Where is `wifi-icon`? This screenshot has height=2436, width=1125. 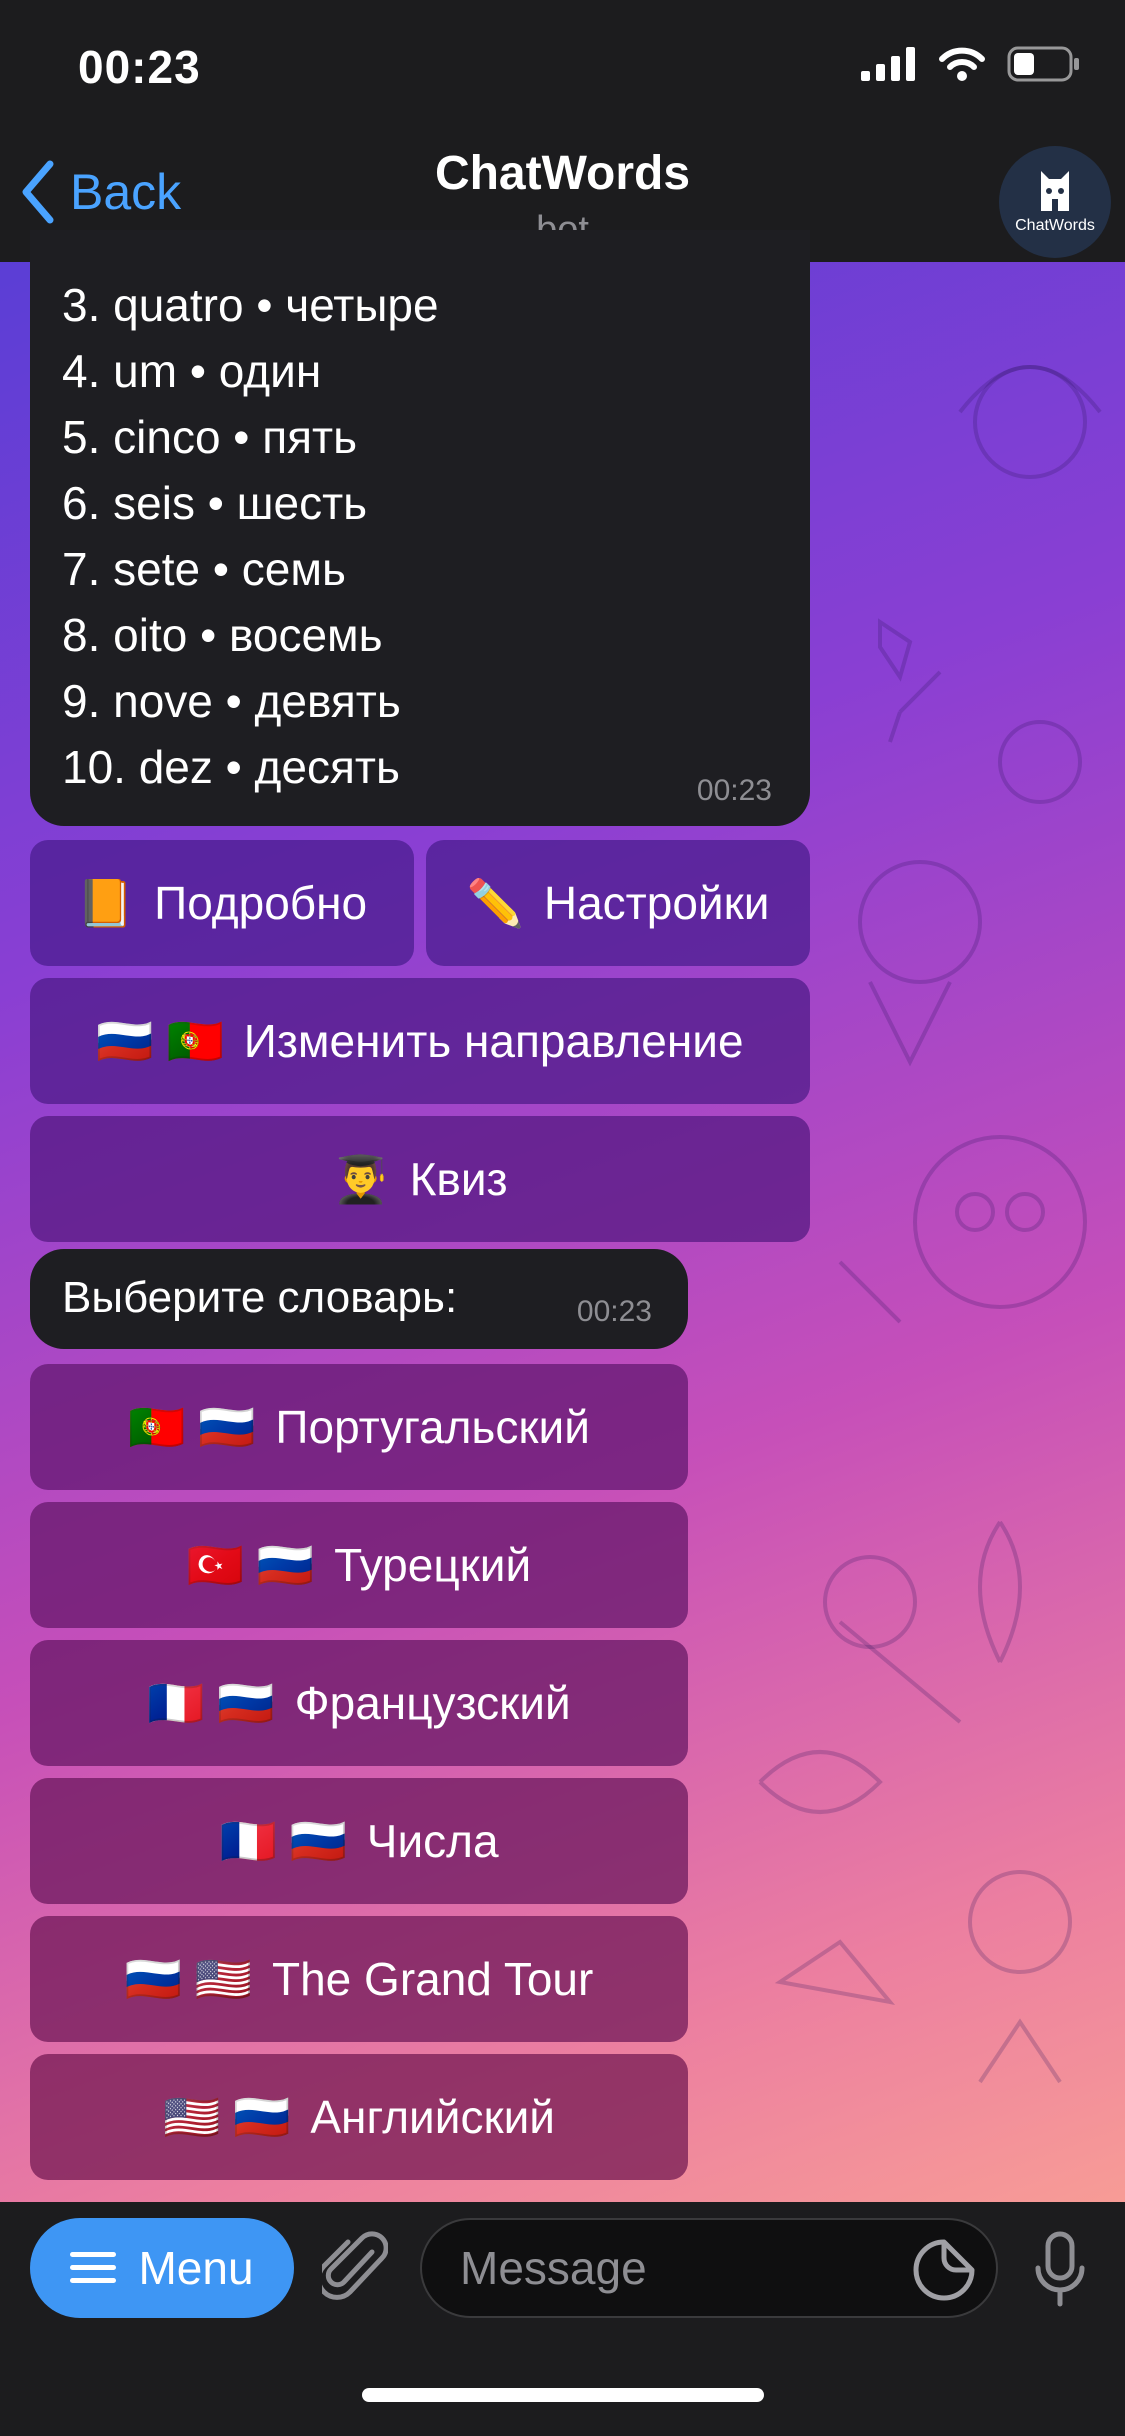
wifi-icon is located at coordinates (962, 64).